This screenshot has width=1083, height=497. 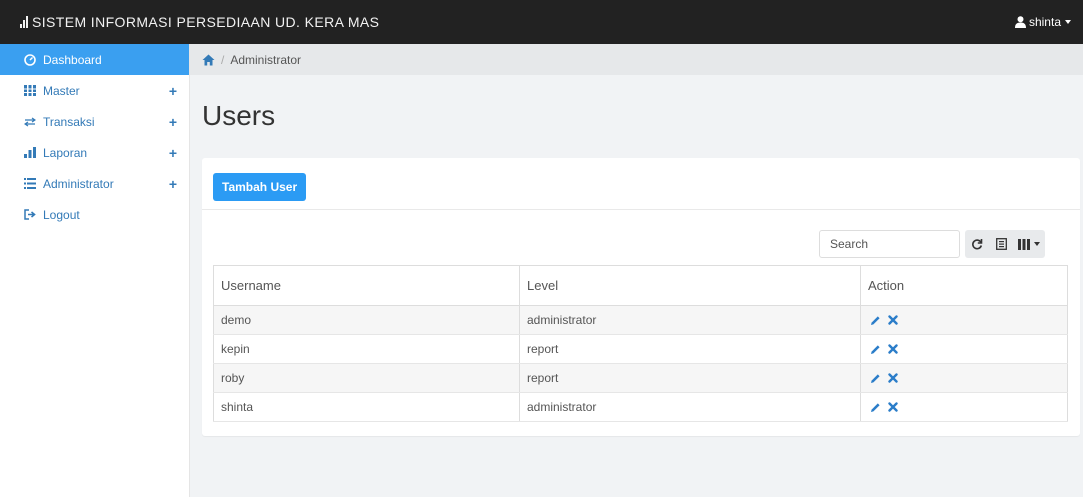 I want to click on sidebar-item-administrator: Administrator +, so click(x=94, y=183).